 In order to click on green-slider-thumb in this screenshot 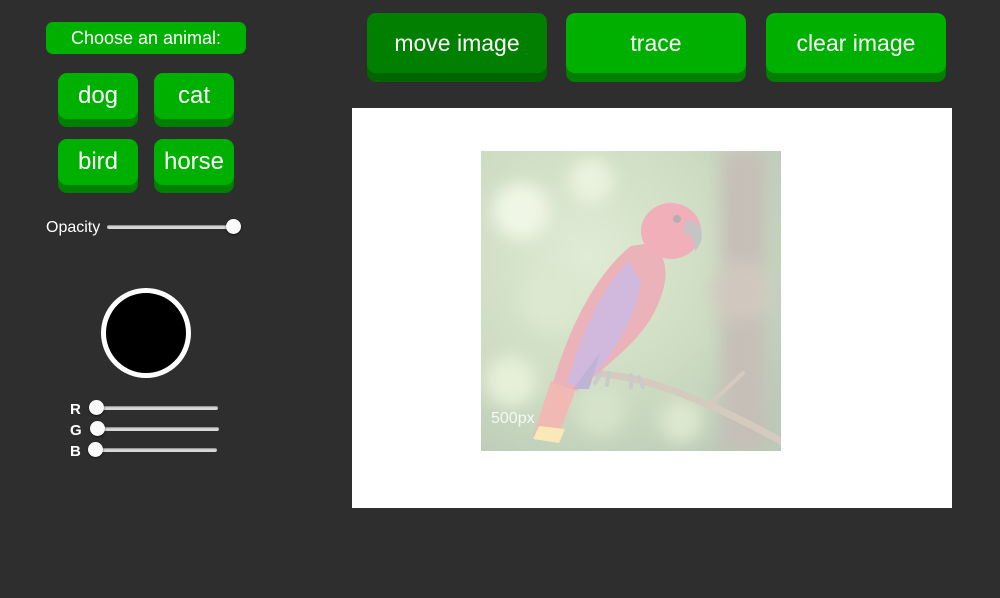, I will do `click(97, 428)`.